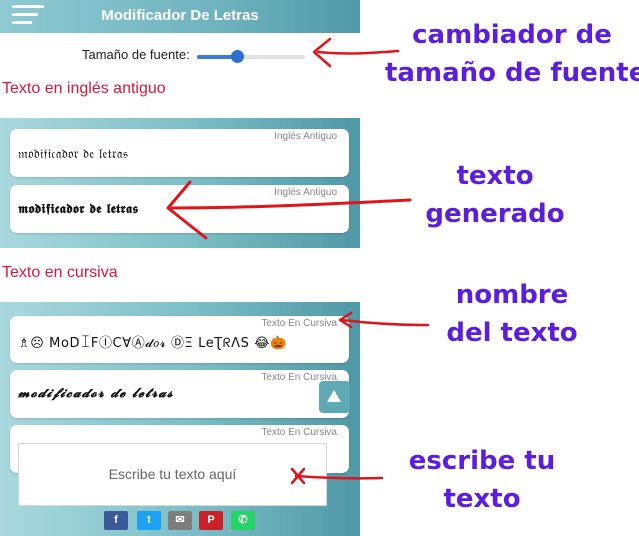 The width and height of the screenshot is (639, 536). I want to click on annotation-generated-text: texto generado, so click(495, 195).